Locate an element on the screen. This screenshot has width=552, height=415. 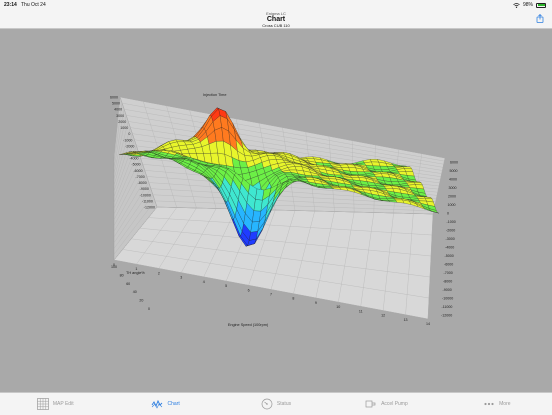
x-tick: 3 is located at coordinates (181, 278).